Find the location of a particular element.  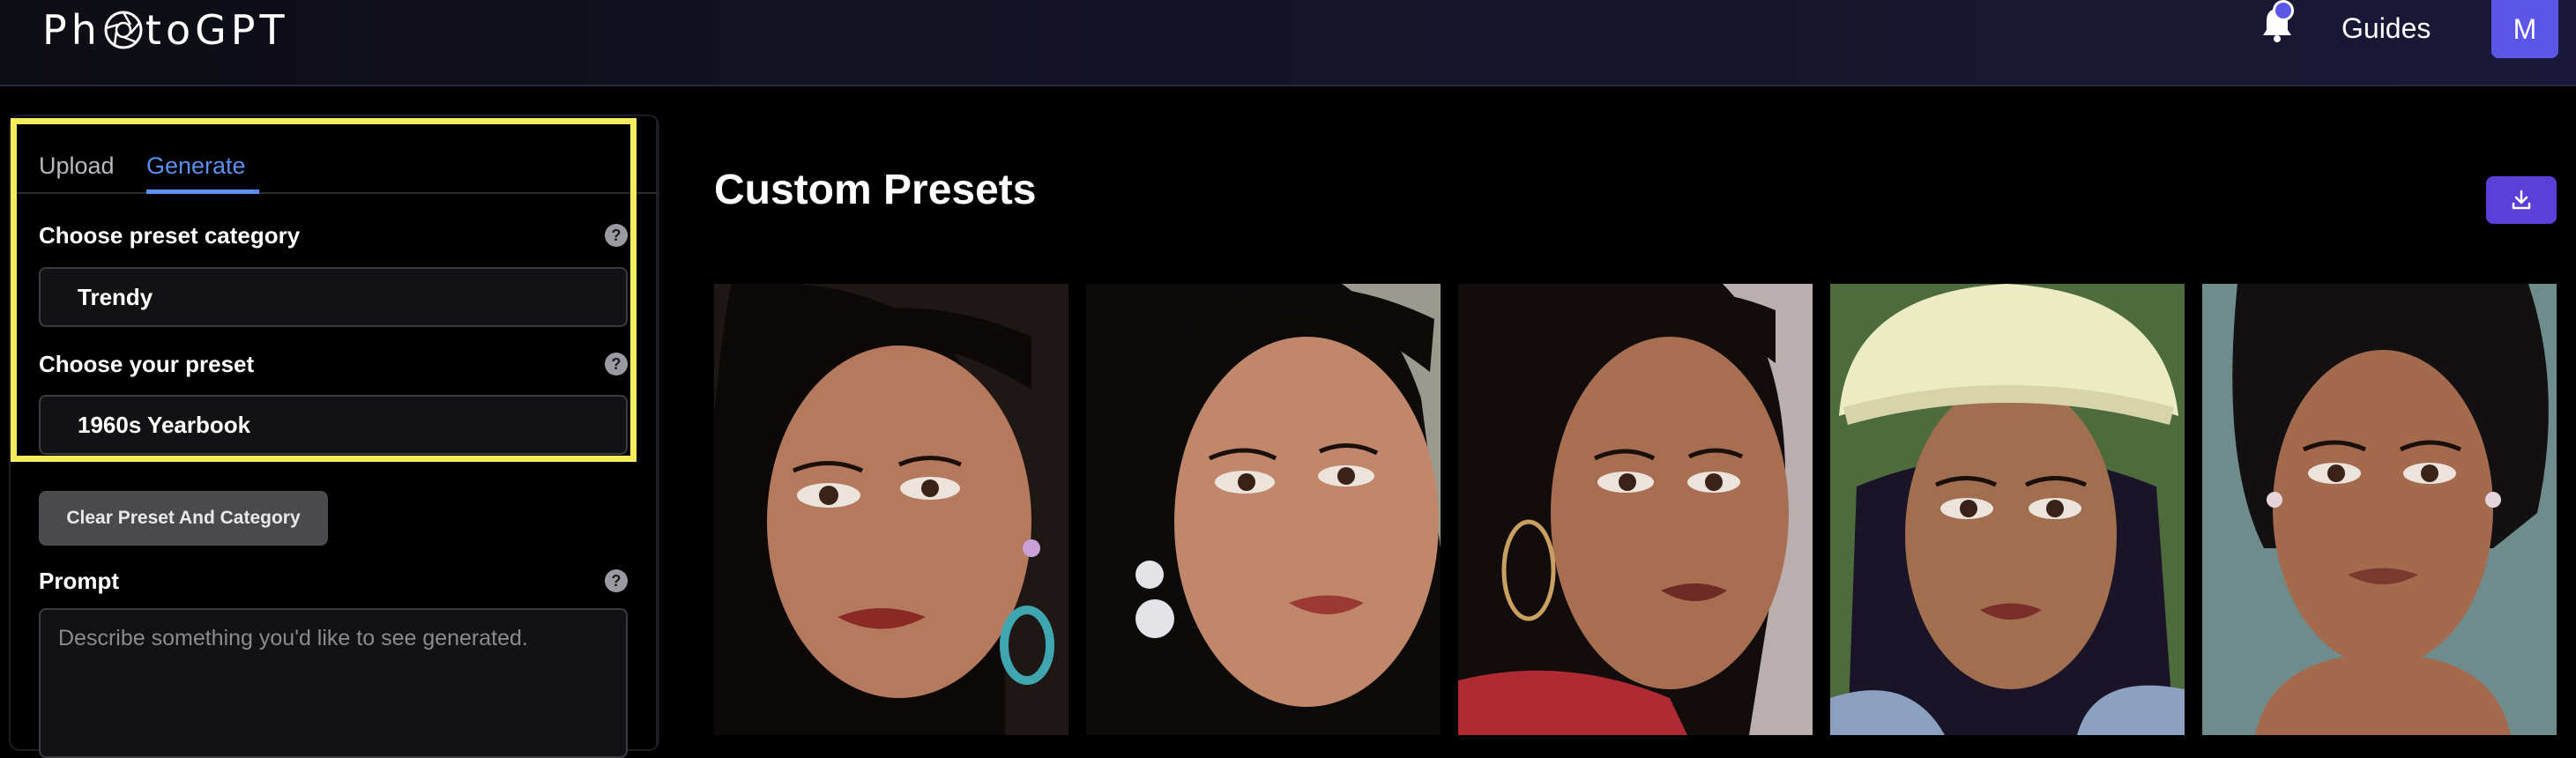

top-header: Ph toGPT Guides M is located at coordinates (1288, 43).